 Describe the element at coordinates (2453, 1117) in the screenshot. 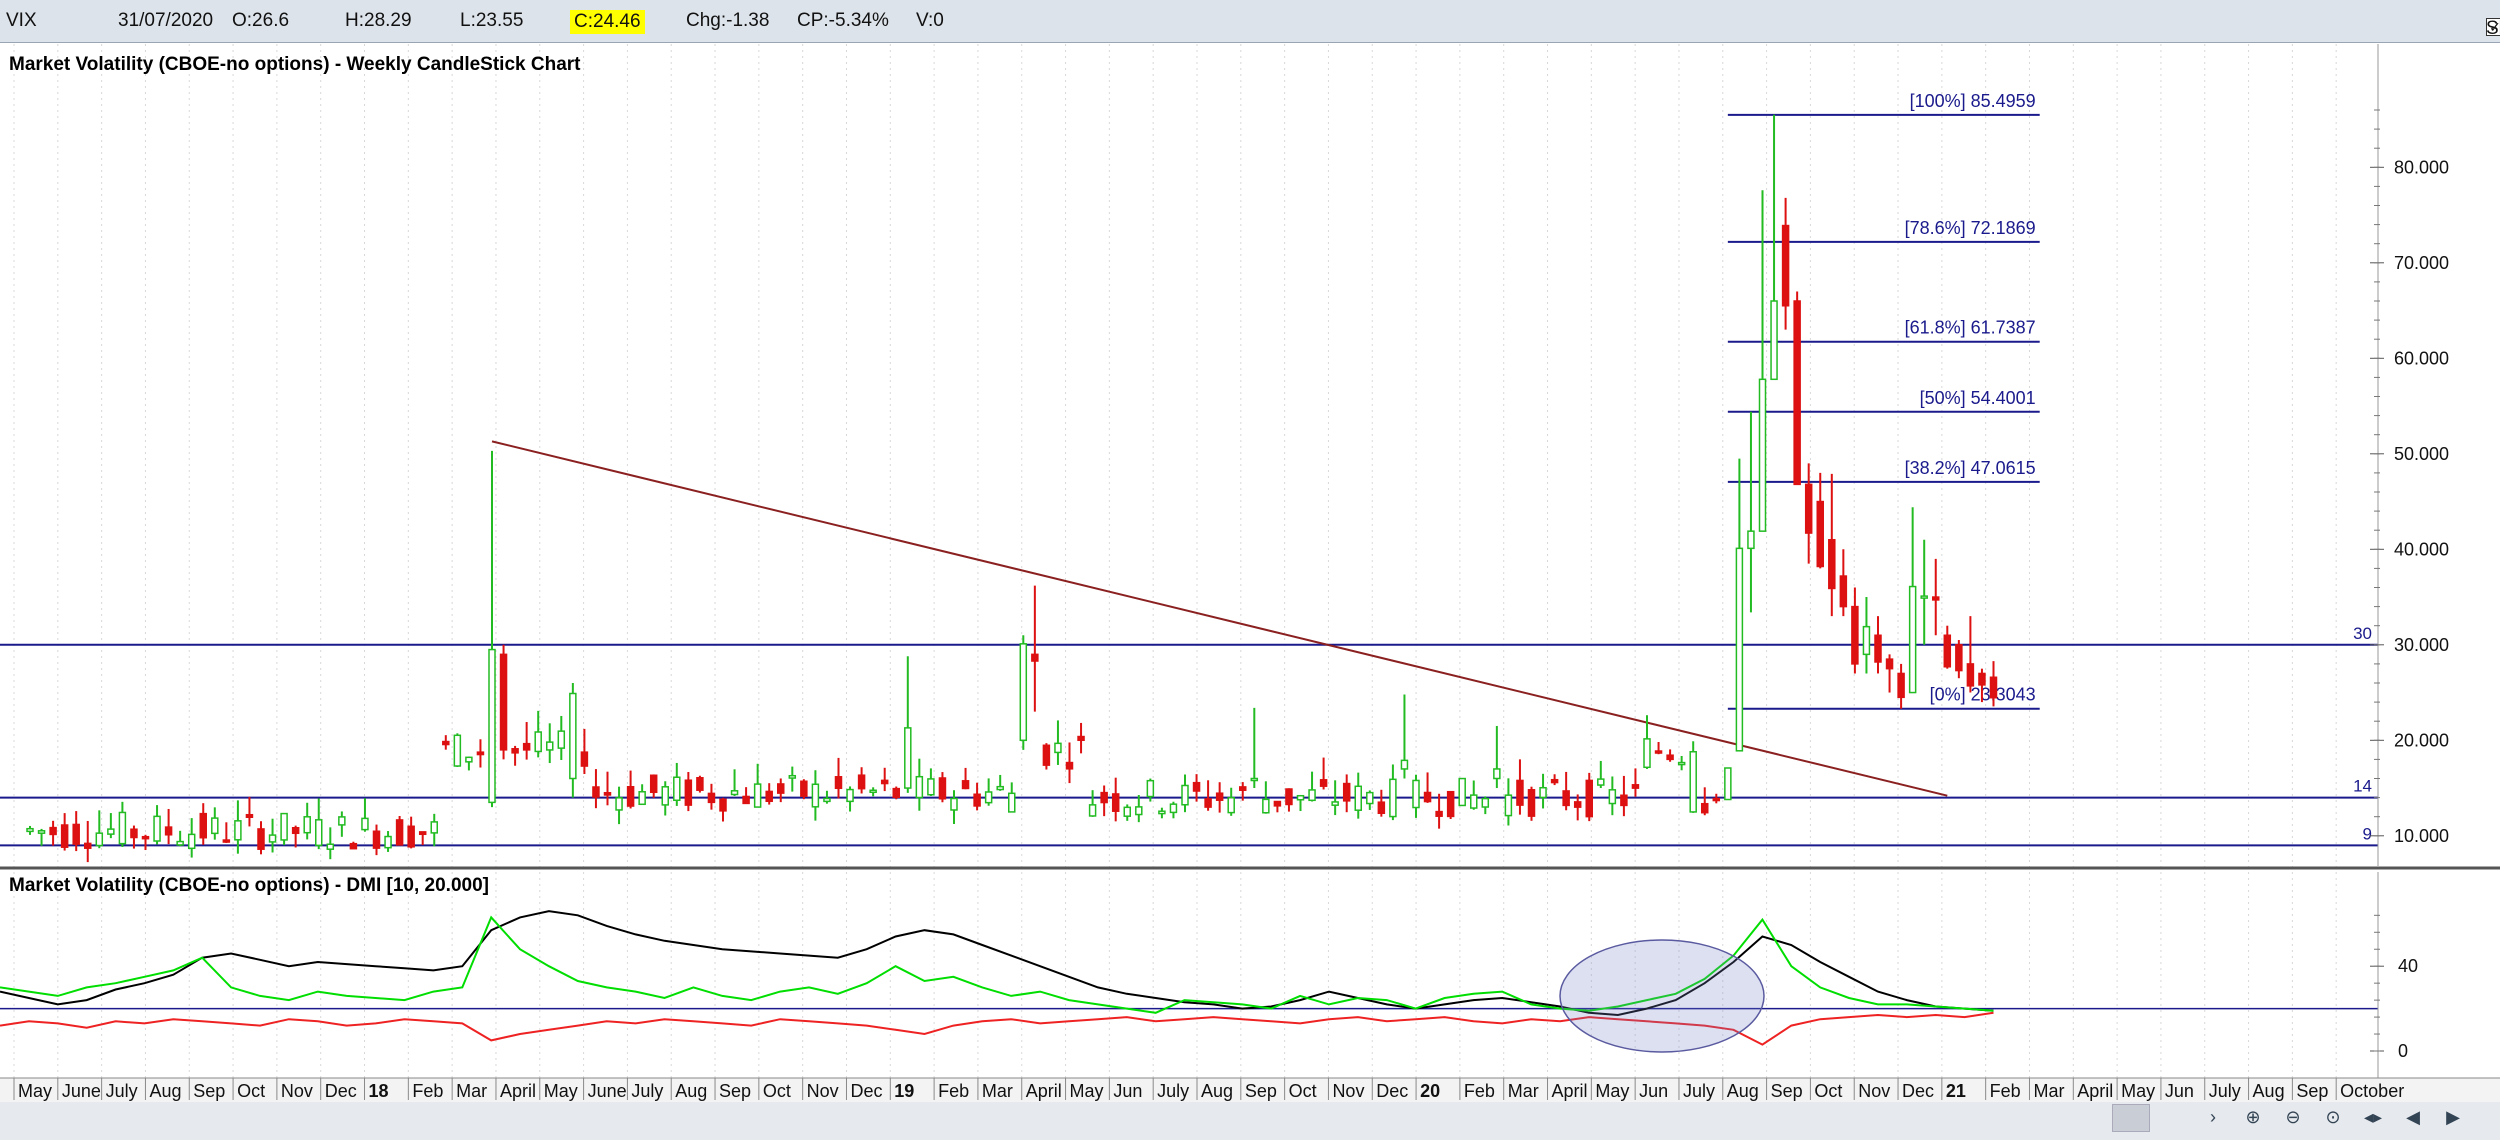

I see `arrow-right-icon: ▶` at that location.